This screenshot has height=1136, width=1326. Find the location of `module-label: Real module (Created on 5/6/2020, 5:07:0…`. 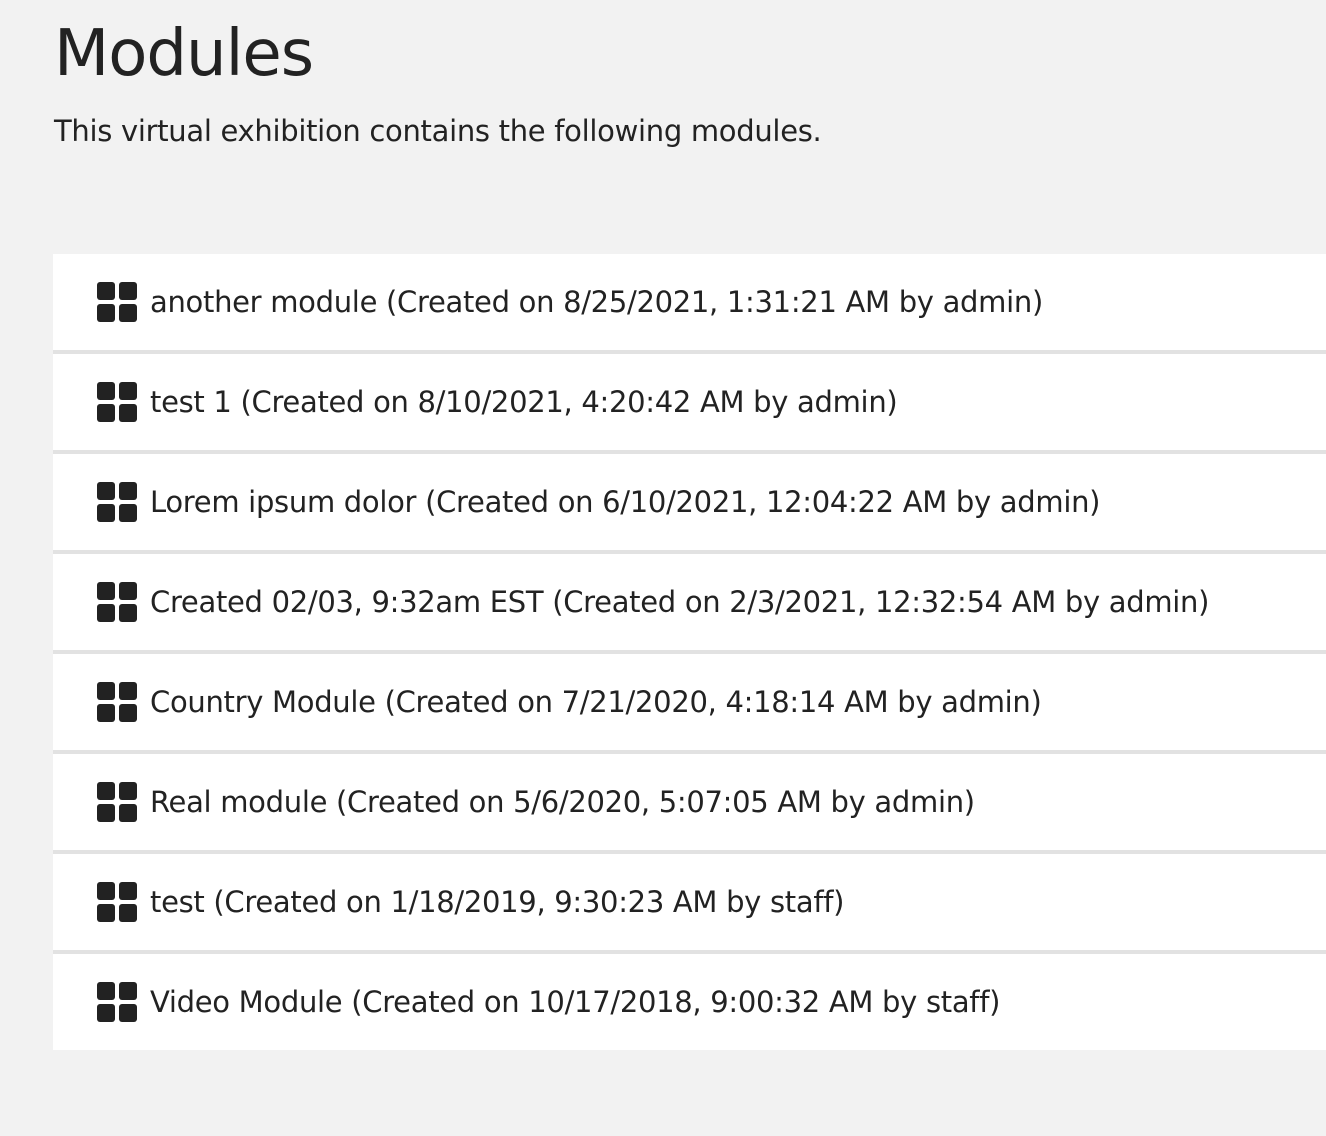

module-label: Real module (Created on 5/6/2020, 5:07:0… is located at coordinates (562, 802).